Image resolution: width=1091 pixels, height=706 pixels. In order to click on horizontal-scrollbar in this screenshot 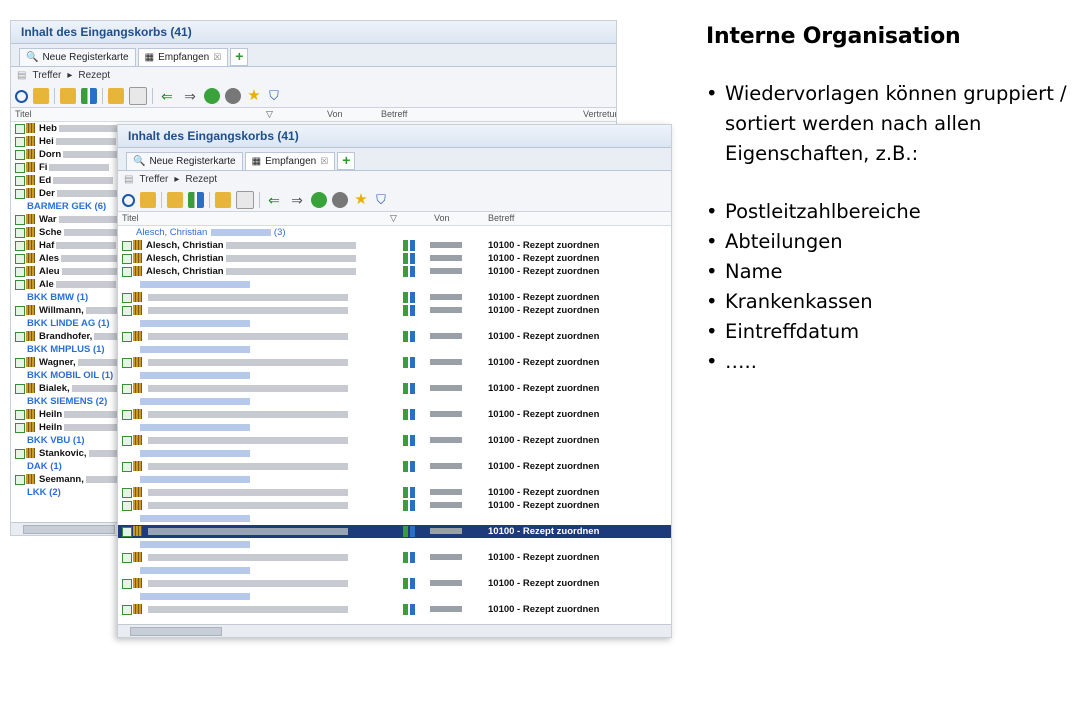, I will do `click(394, 630)`.